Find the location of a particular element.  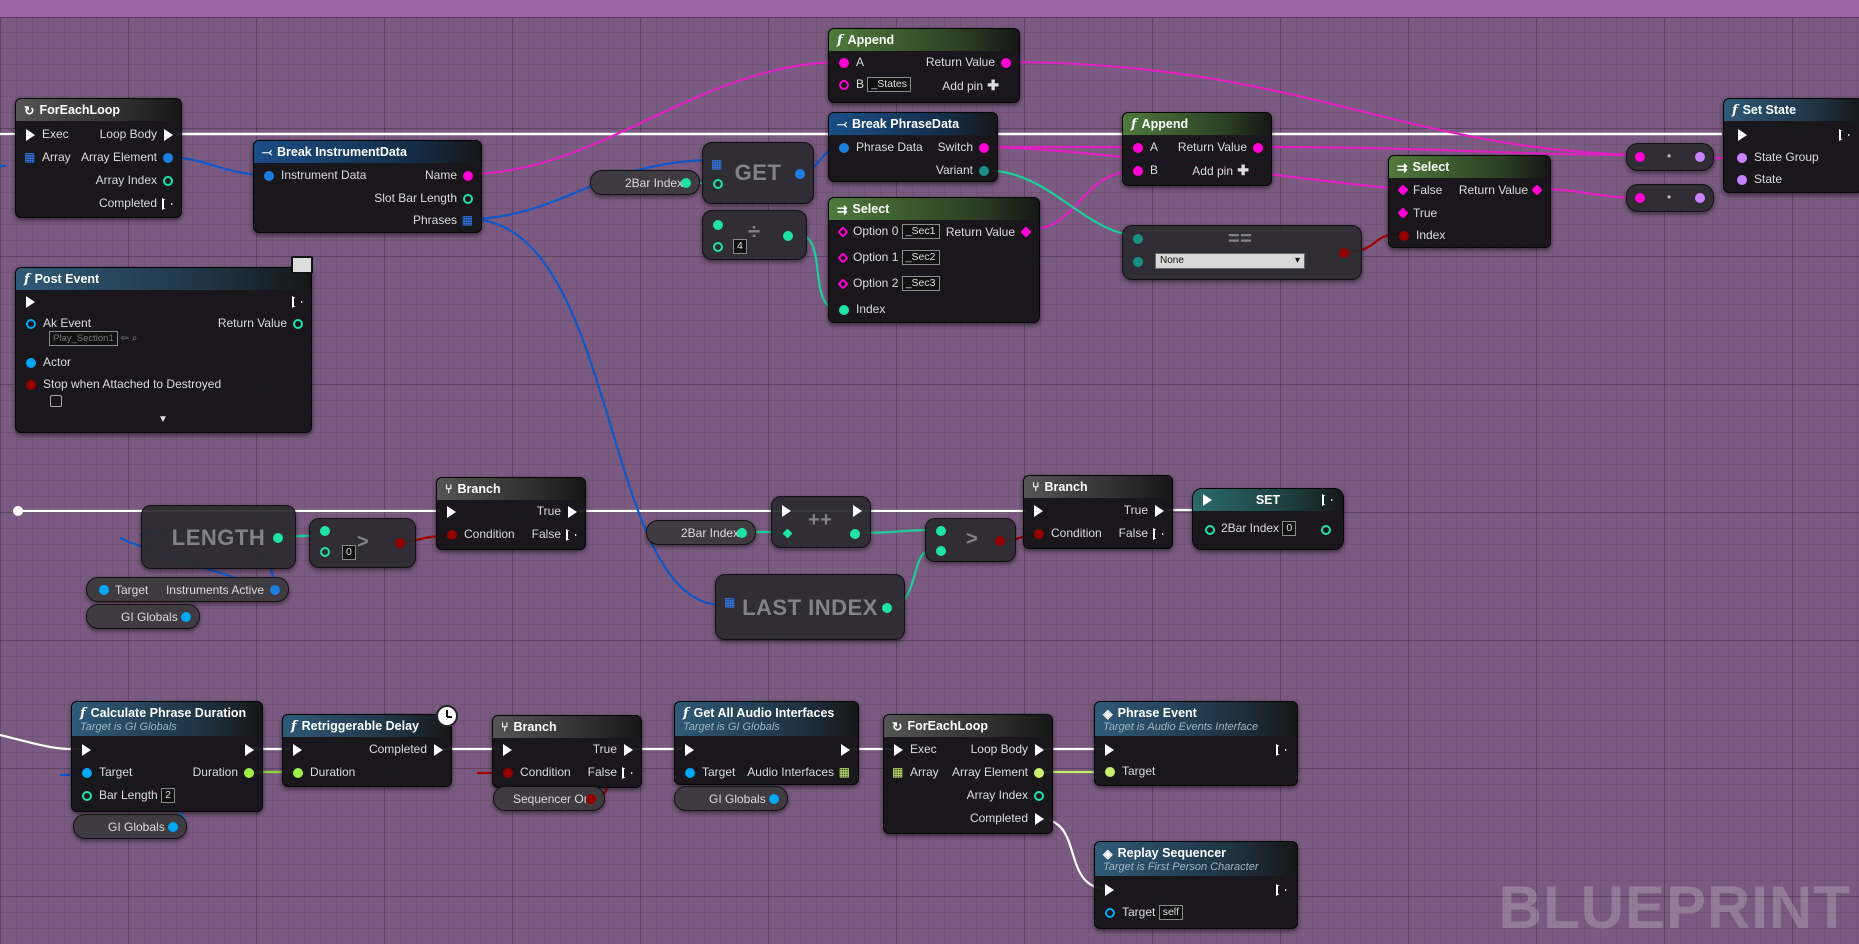

phrase-data-pin is located at coordinates (844, 148).